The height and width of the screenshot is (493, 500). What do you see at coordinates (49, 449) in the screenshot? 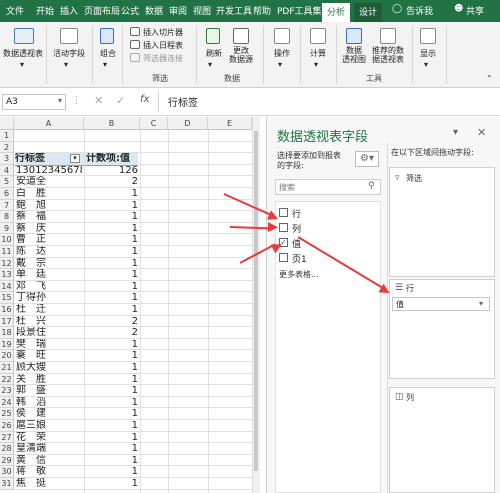
I see `cell-a: 皇清端` at bounding box center [49, 449].